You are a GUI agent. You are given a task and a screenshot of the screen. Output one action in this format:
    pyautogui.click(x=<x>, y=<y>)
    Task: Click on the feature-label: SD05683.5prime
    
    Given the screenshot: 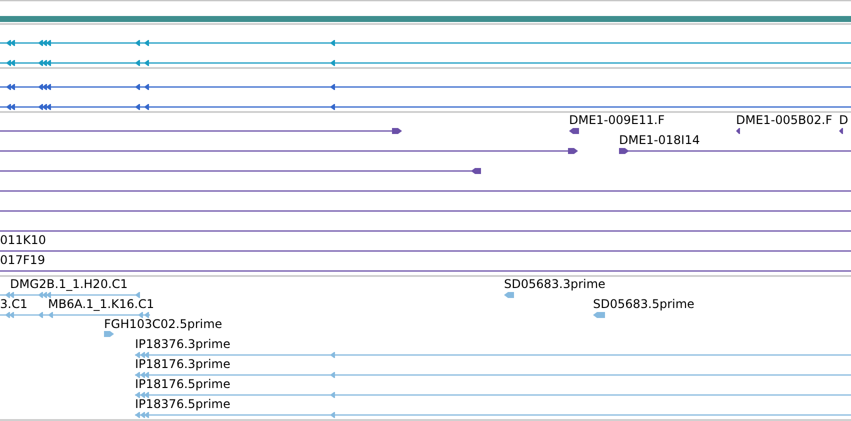 What is the action you would take?
    pyautogui.click(x=643, y=304)
    